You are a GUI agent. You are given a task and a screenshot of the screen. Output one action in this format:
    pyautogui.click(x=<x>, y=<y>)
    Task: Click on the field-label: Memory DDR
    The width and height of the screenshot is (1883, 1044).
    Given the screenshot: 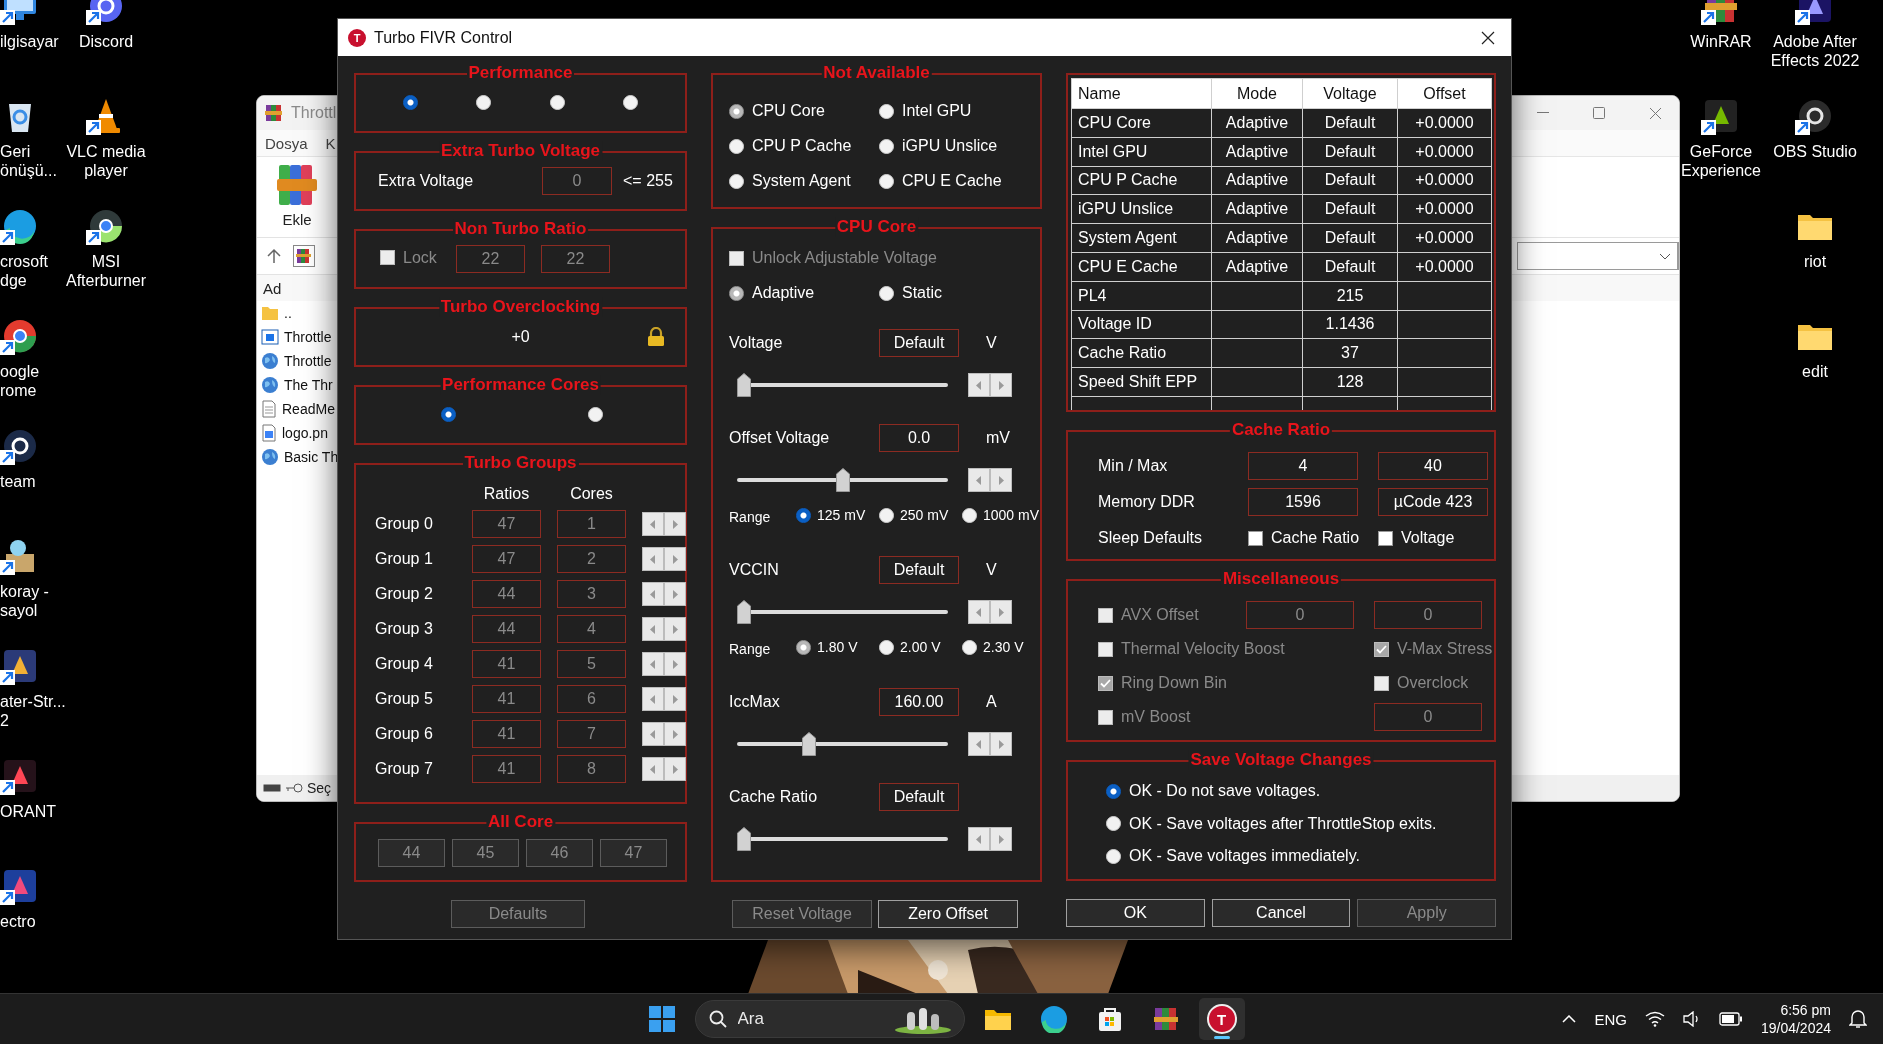 What is the action you would take?
    pyautogui.click(x=1147, y=502)
    